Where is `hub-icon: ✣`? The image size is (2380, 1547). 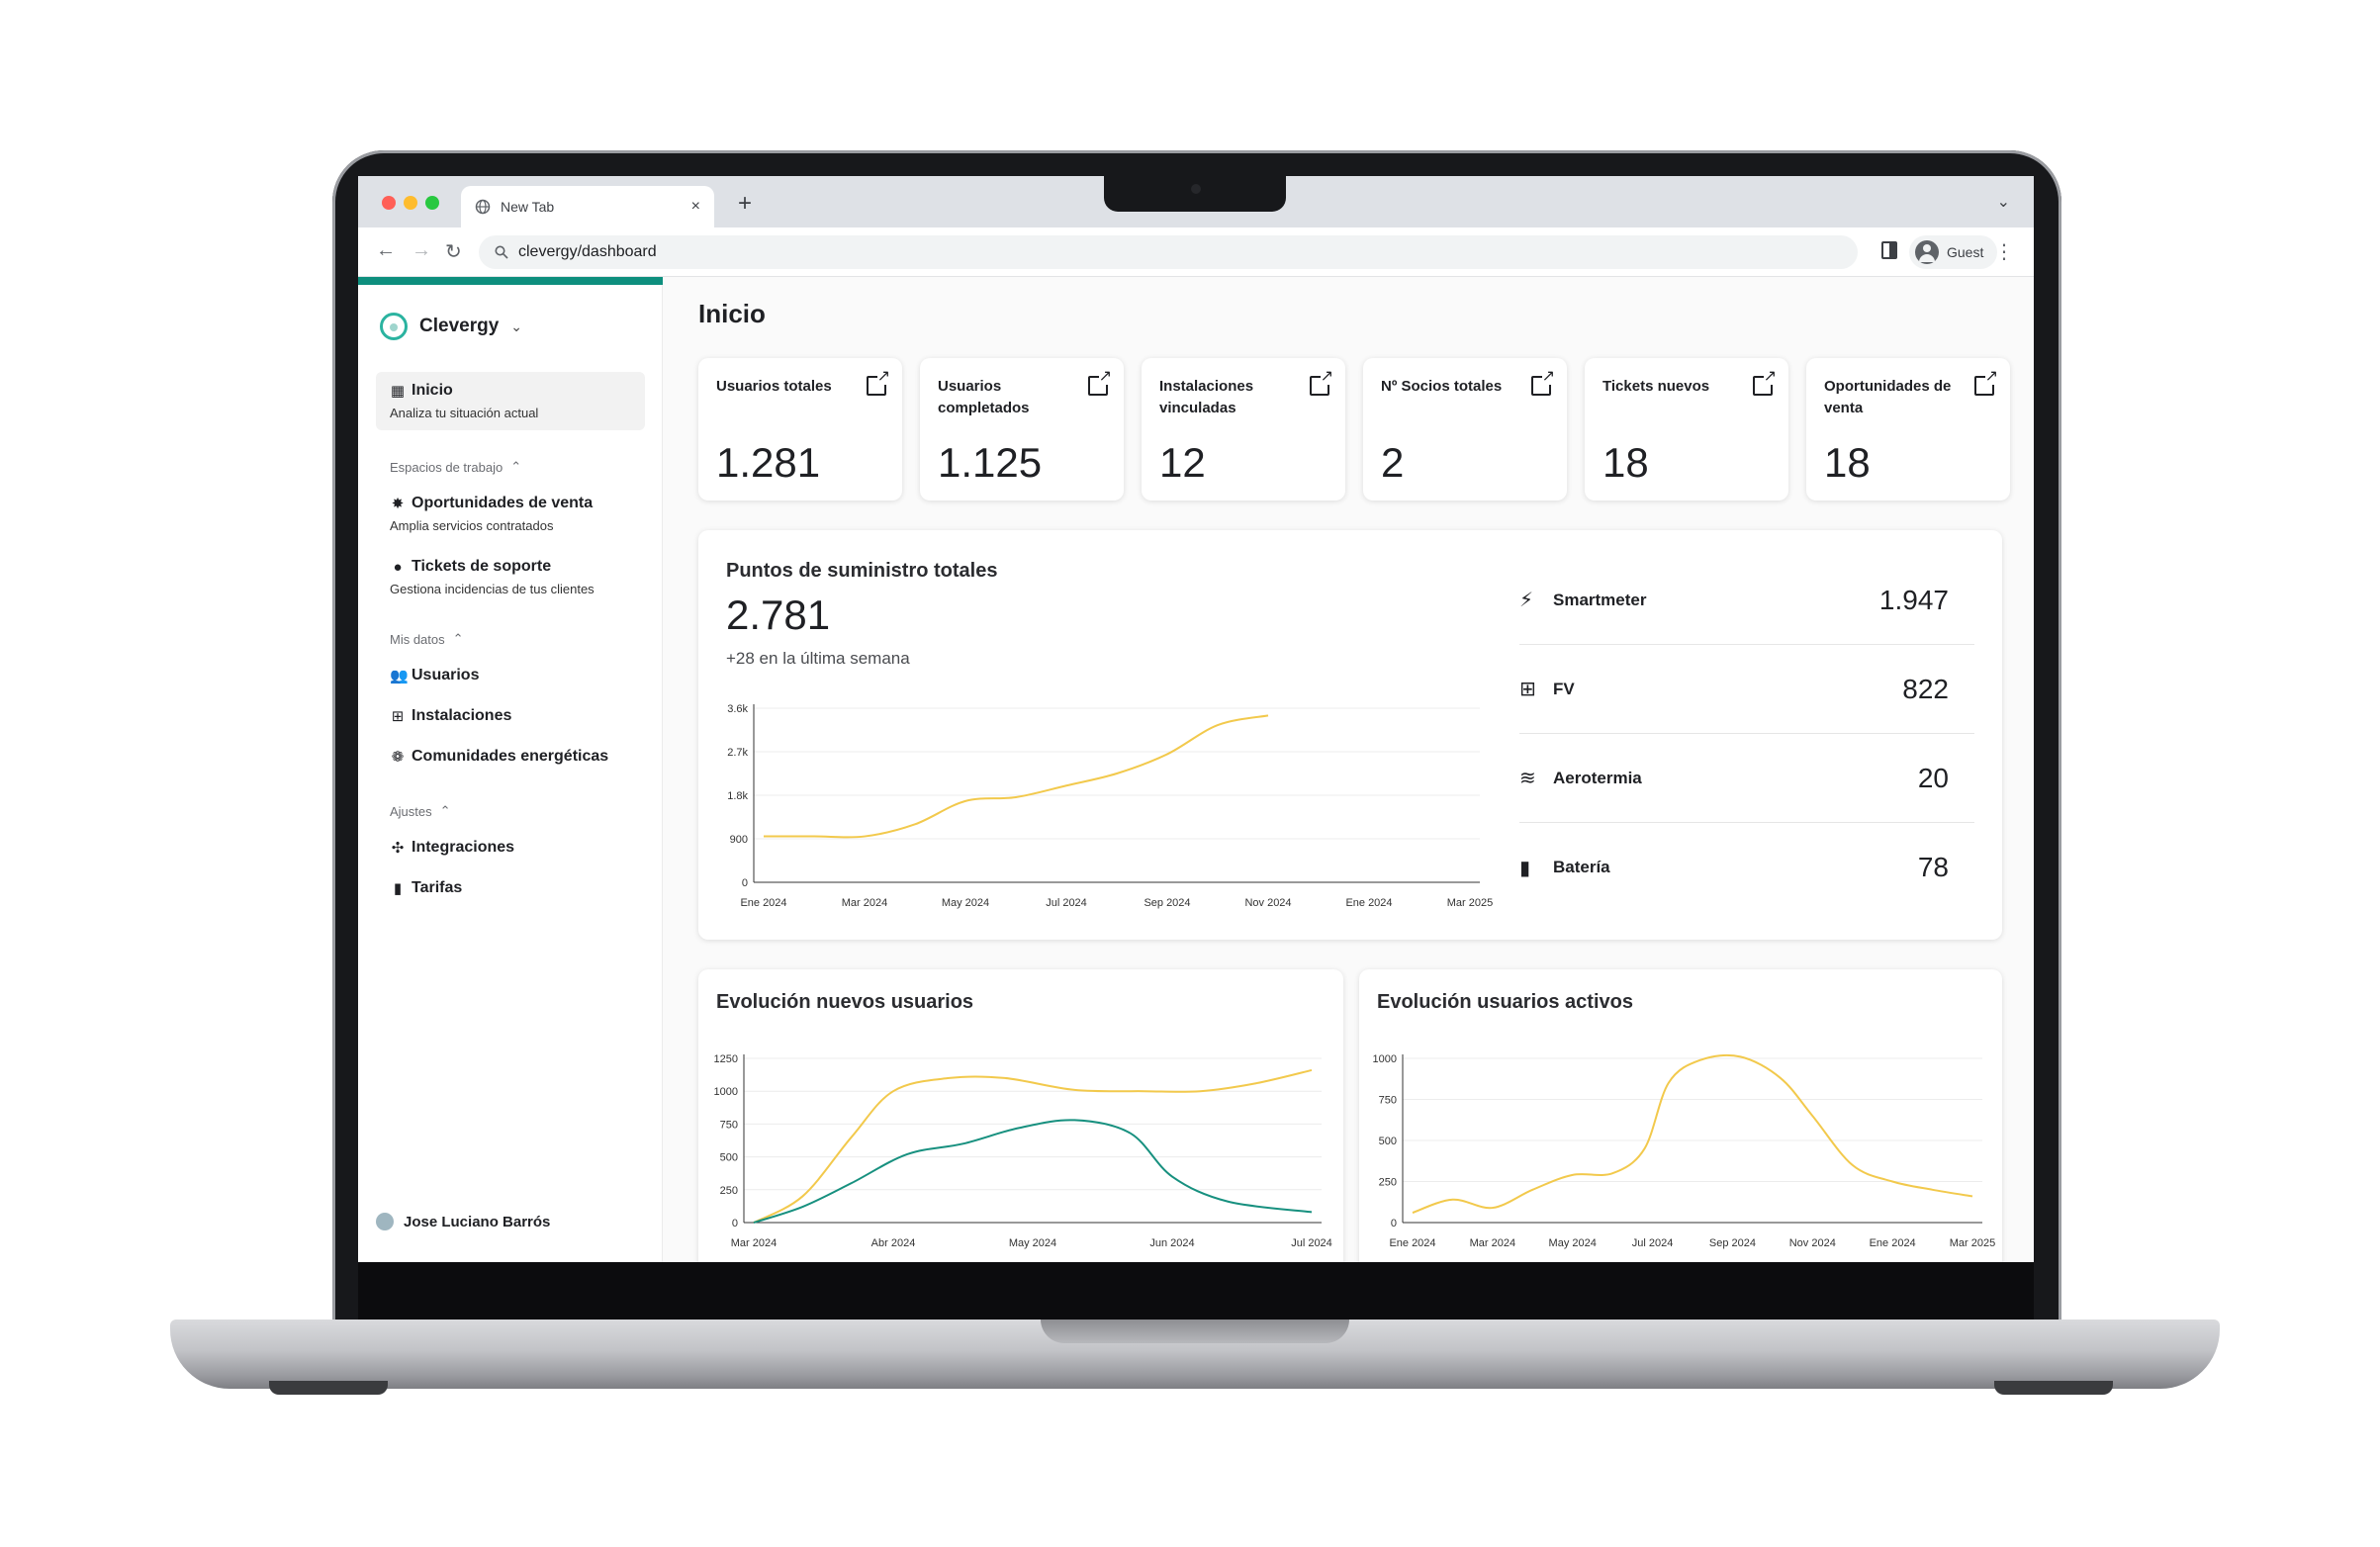
hub-icon: ✣ is located at coordinates (398, 848).